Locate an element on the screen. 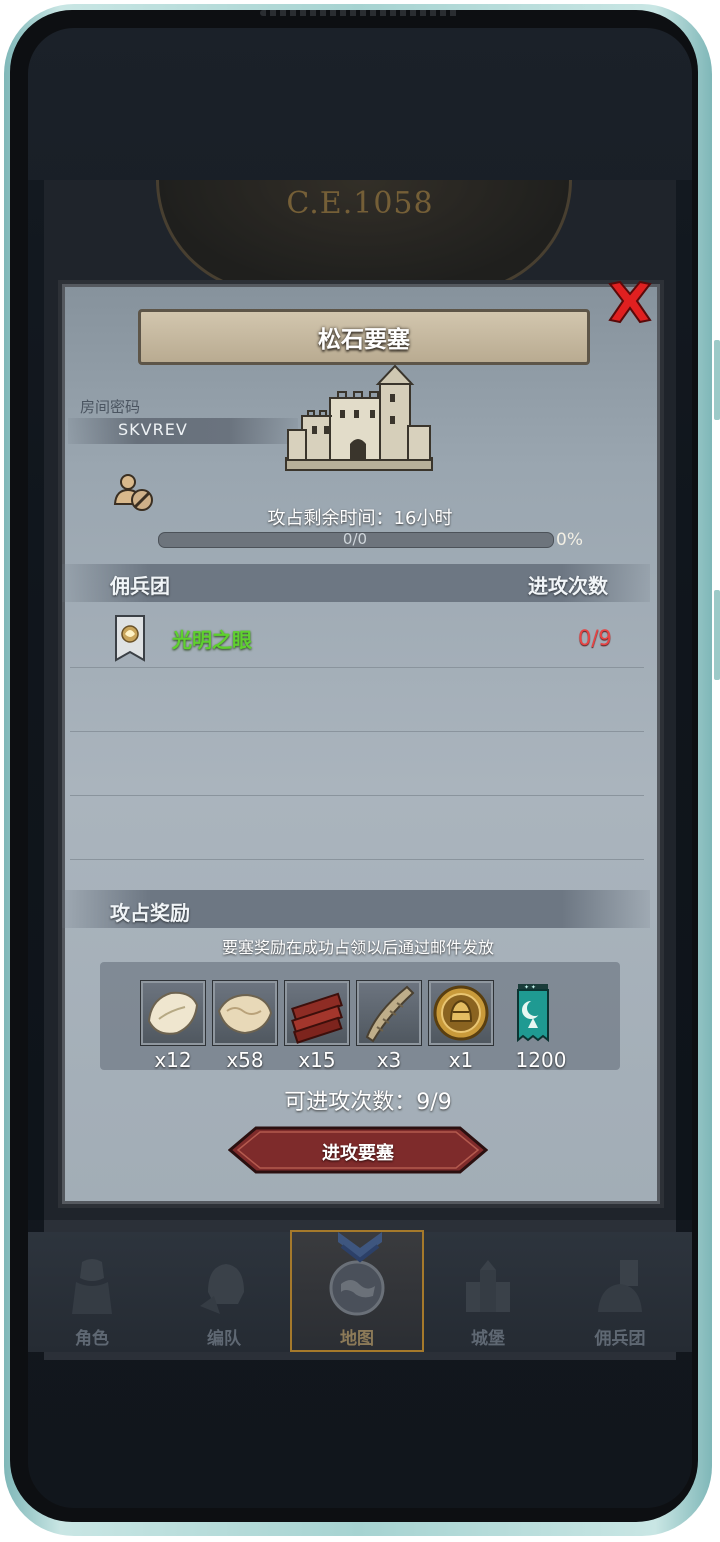  nav-item-role: 角色 is located at coordinates (92, 1294).